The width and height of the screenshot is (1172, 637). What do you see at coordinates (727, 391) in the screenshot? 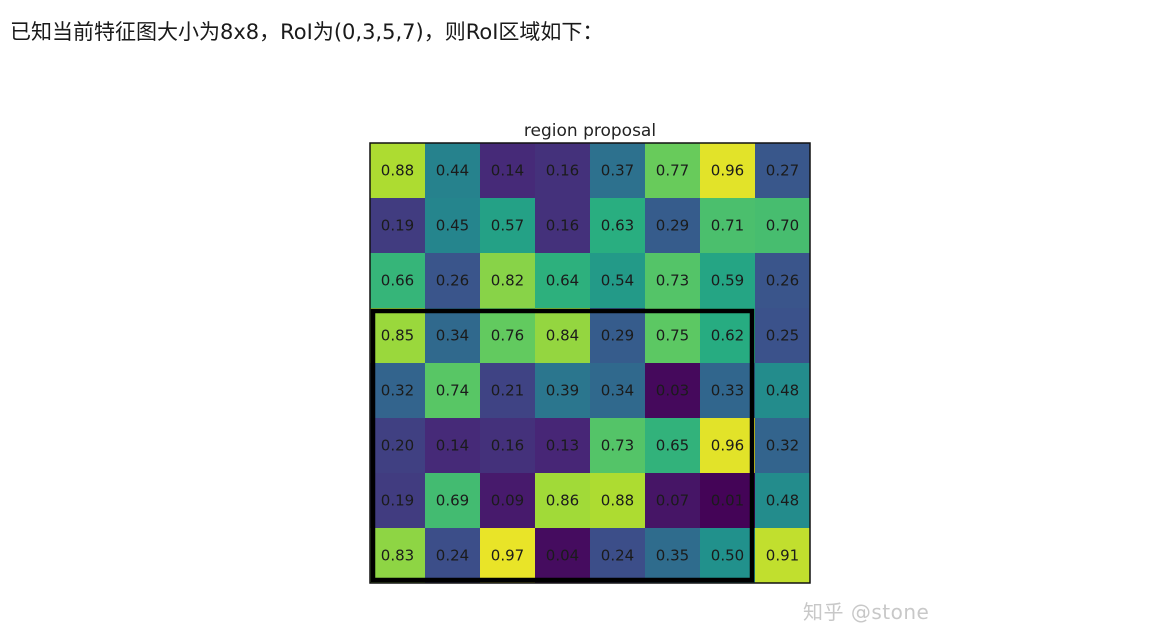
I see `cell-value-label: 0.33` at bounding box center [727, 391].